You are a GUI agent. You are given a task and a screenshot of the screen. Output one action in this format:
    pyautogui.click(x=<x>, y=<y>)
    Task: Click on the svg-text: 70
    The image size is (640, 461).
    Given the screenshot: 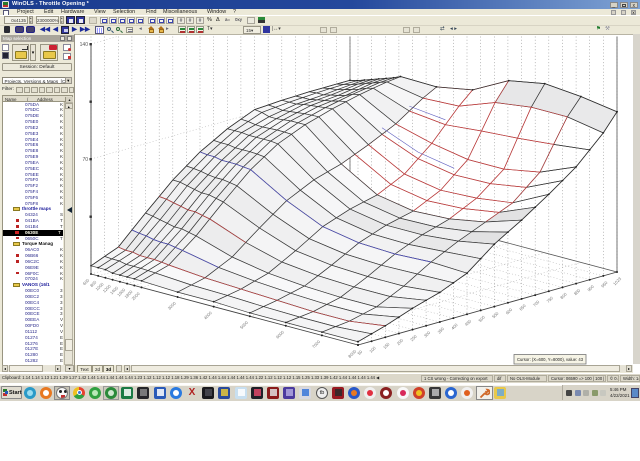 What is the action you would take?
    pyautogui.click(x=85, y=160)
    